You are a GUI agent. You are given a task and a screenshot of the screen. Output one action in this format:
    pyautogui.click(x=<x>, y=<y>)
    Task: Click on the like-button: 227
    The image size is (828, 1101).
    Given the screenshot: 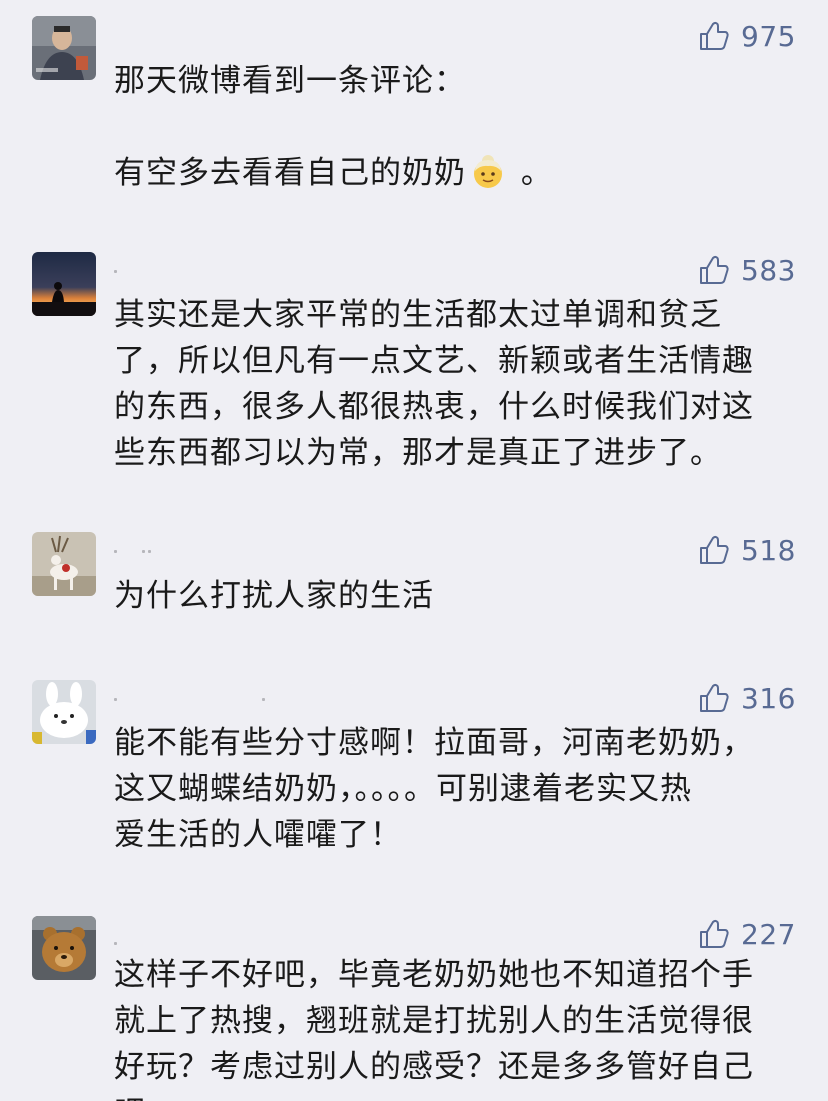 What is the action you would take?
    pyautogui.click(x=746, y=934)
    